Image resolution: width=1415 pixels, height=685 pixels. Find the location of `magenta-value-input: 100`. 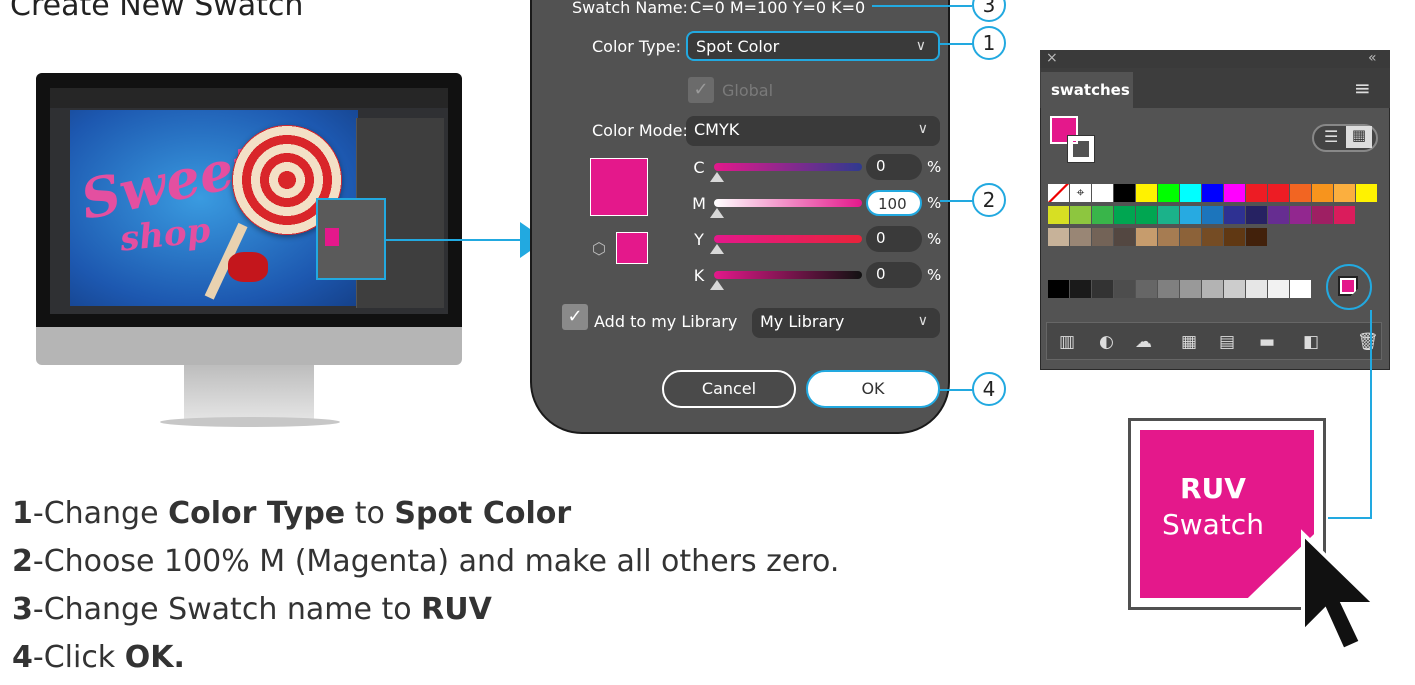

magenta-value-input: 100 is located at coordinates (894, 203).